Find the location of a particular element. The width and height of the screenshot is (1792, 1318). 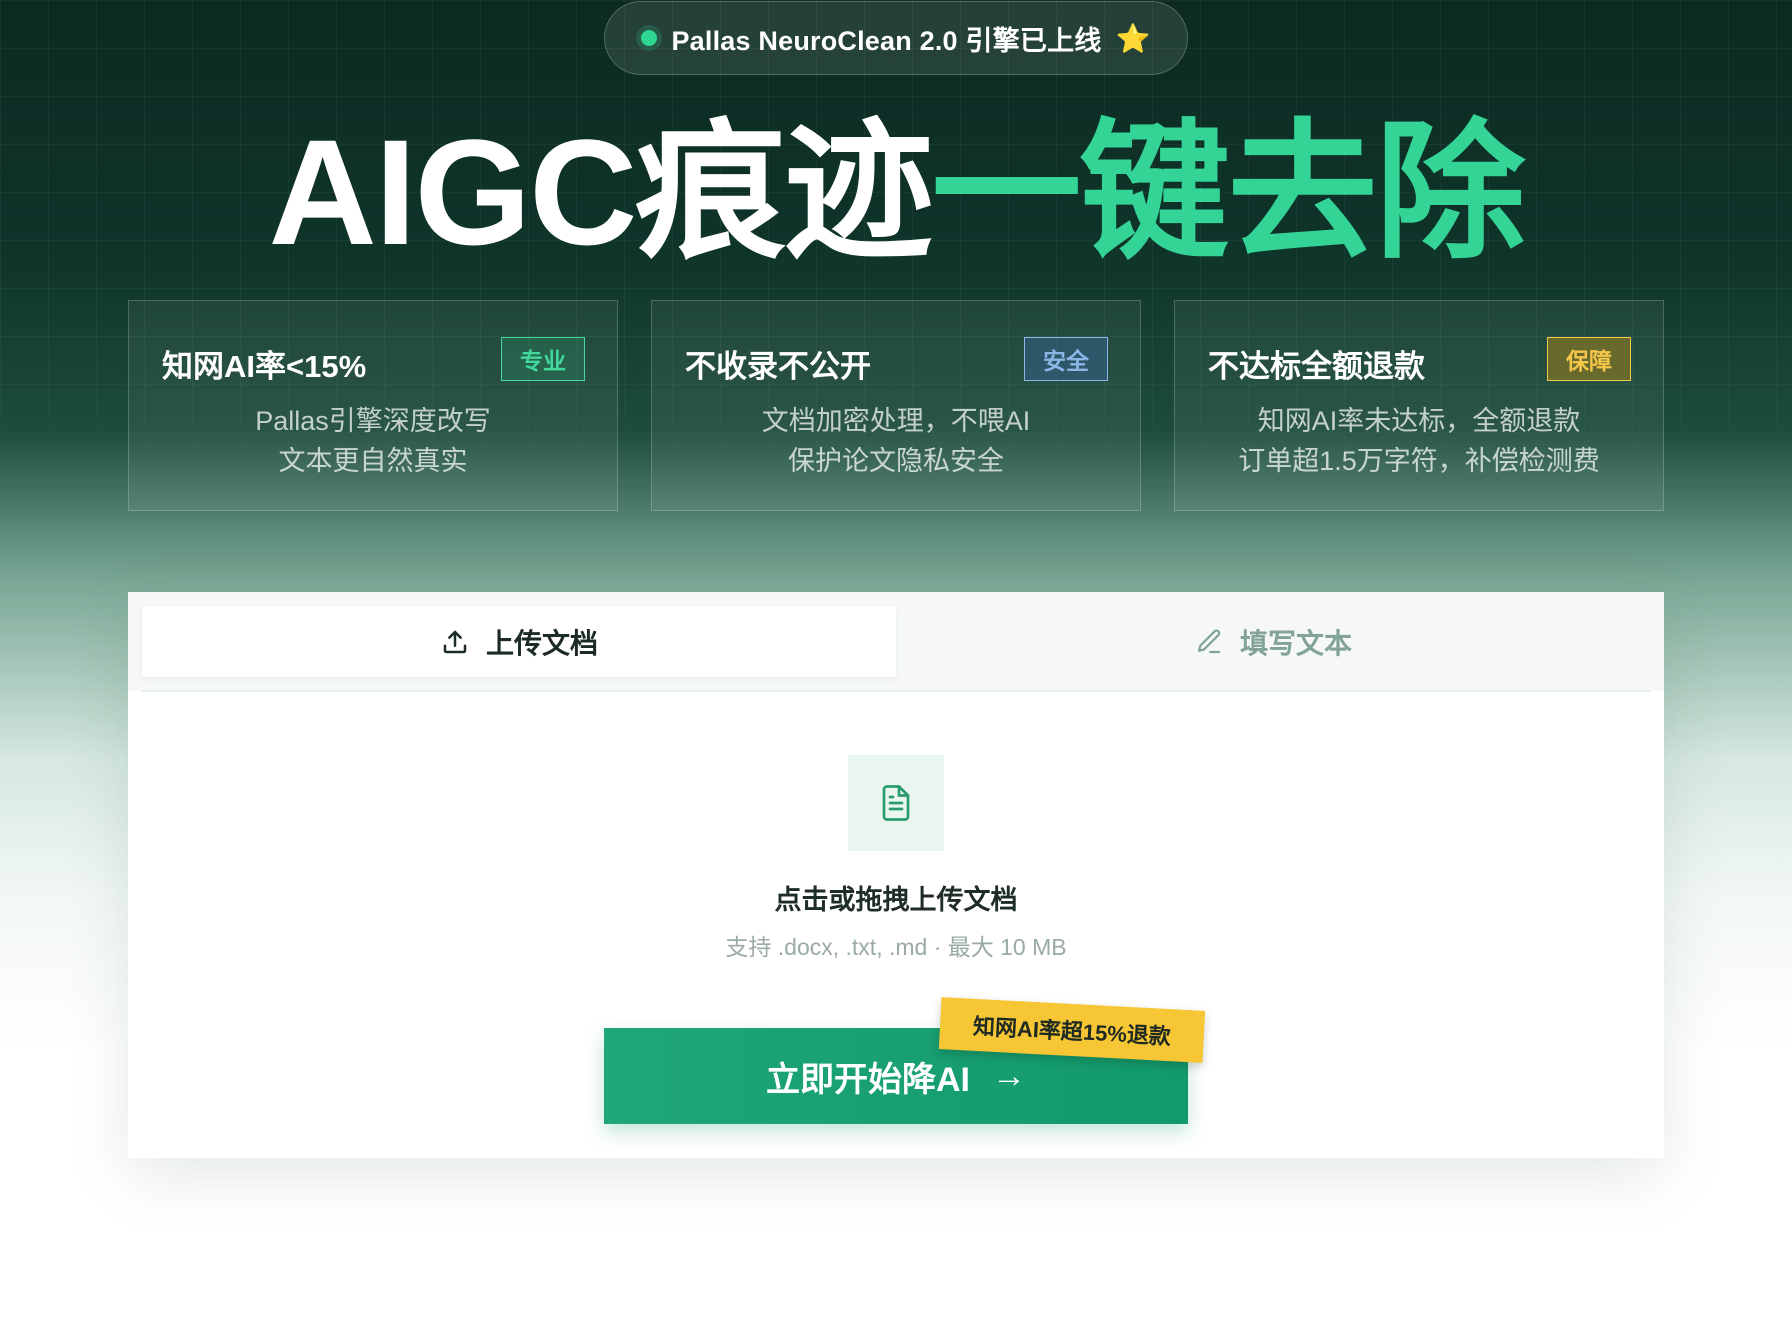

feature-card-security: 不收录不公开 安全 文档加密处理，不喂AI 保护论文隐私安全 is located at coordinates (896, 405).